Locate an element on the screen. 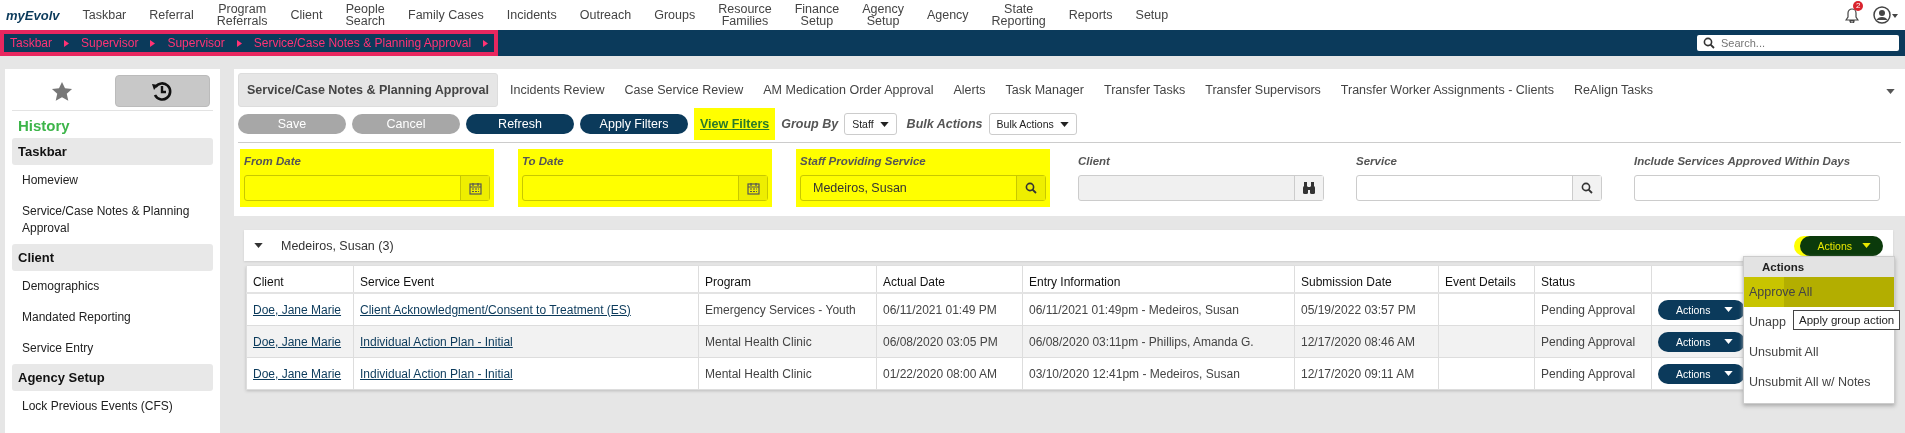  column-header: Event Details is located at coordinates (1486, 279).